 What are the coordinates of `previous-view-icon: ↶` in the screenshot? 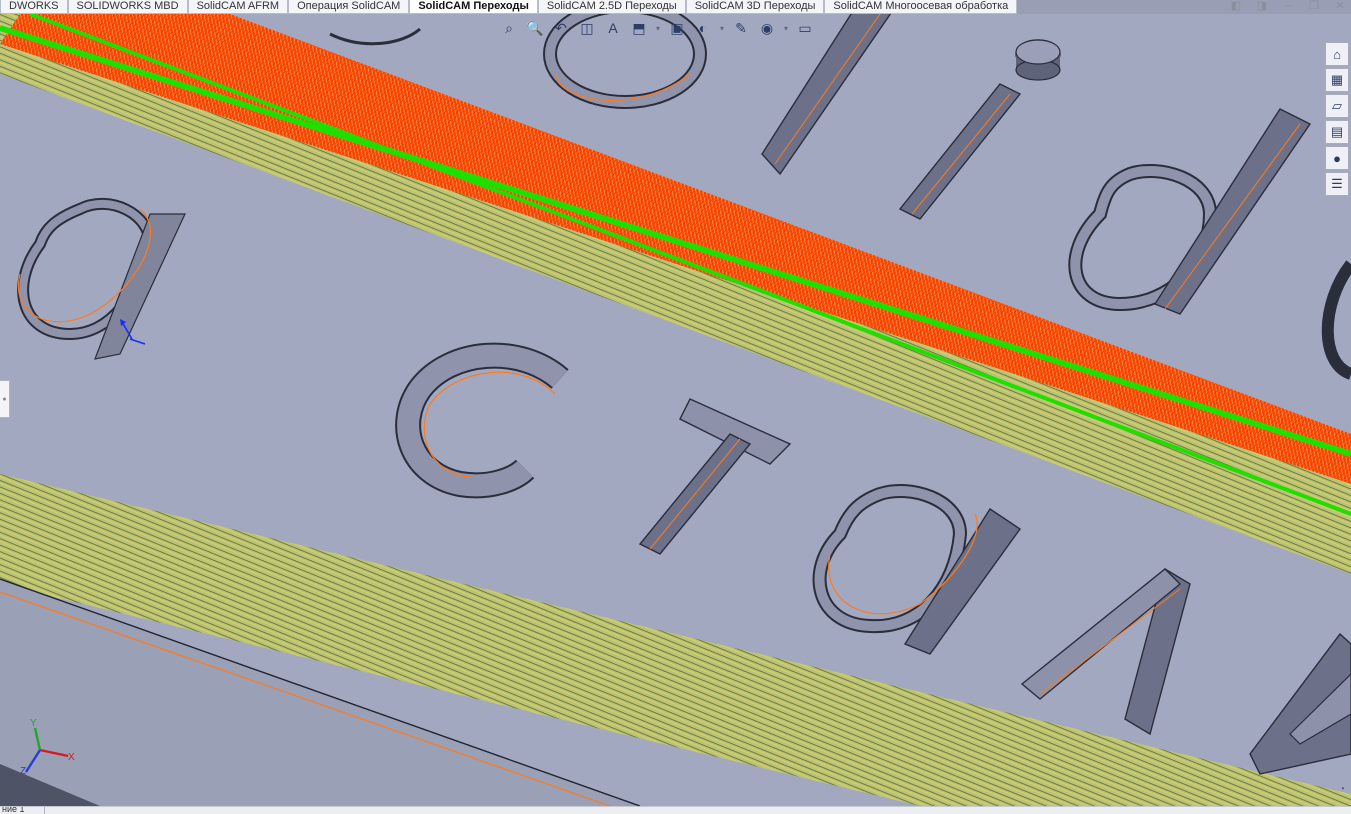 It's located at (561, 28).